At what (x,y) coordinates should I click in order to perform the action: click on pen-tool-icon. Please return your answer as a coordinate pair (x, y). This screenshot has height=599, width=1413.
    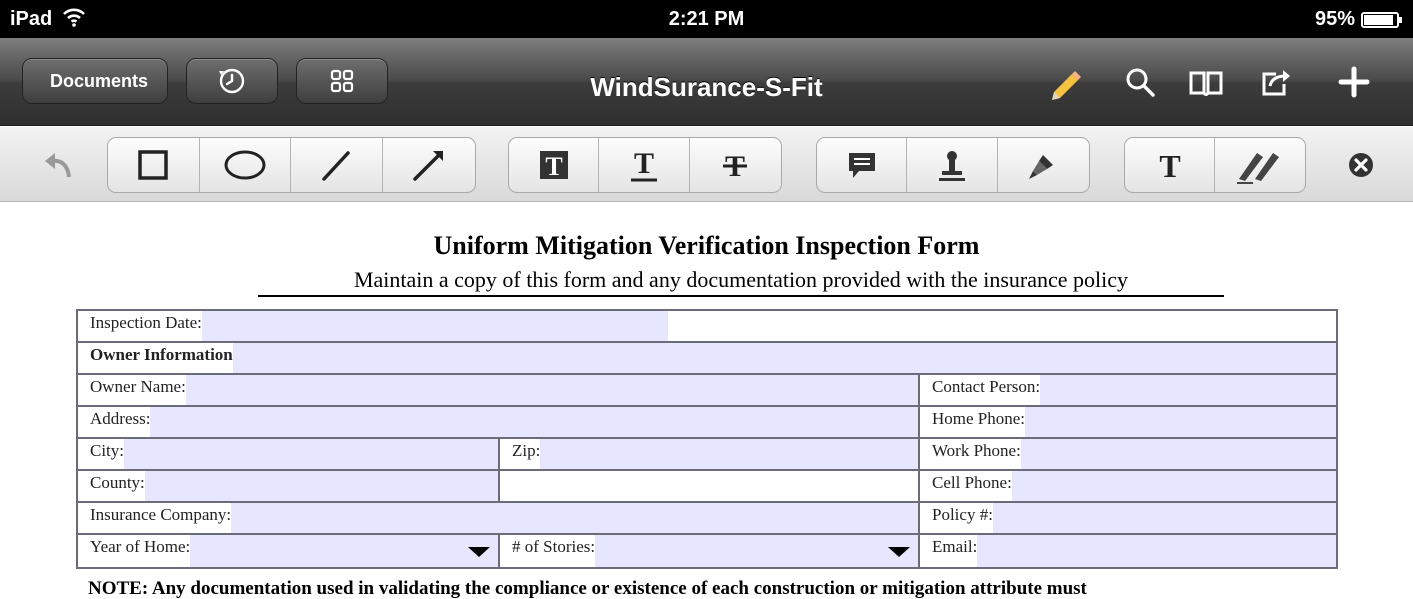
    Looking at the image, I should click on (1041, 167).